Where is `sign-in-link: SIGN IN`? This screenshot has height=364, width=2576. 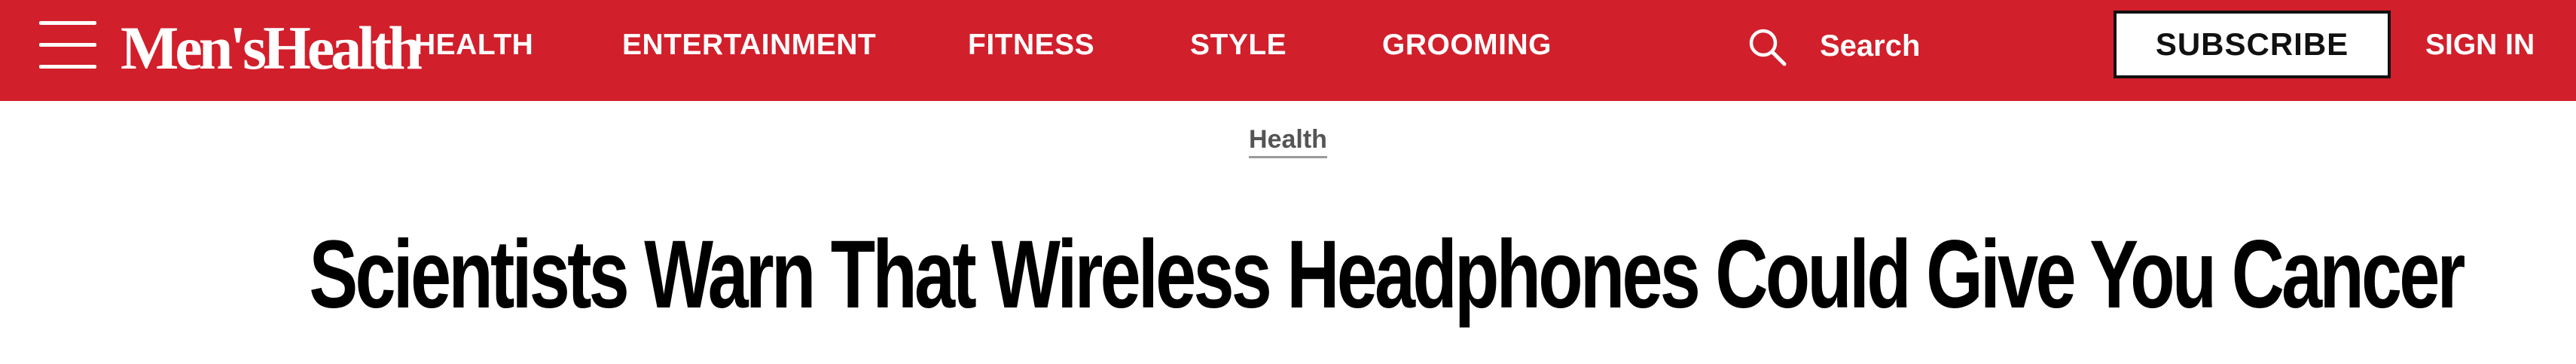 sign-in-link: SIGN IN is located at coordinates (2480, 45).